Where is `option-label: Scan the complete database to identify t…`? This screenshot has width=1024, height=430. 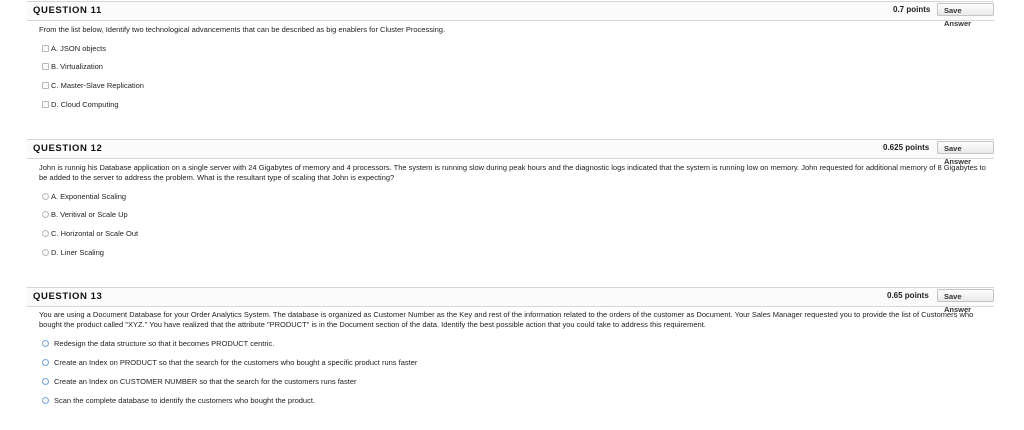
option-label: Scan the complete database to identify t… is located at coordinates (184, 400).